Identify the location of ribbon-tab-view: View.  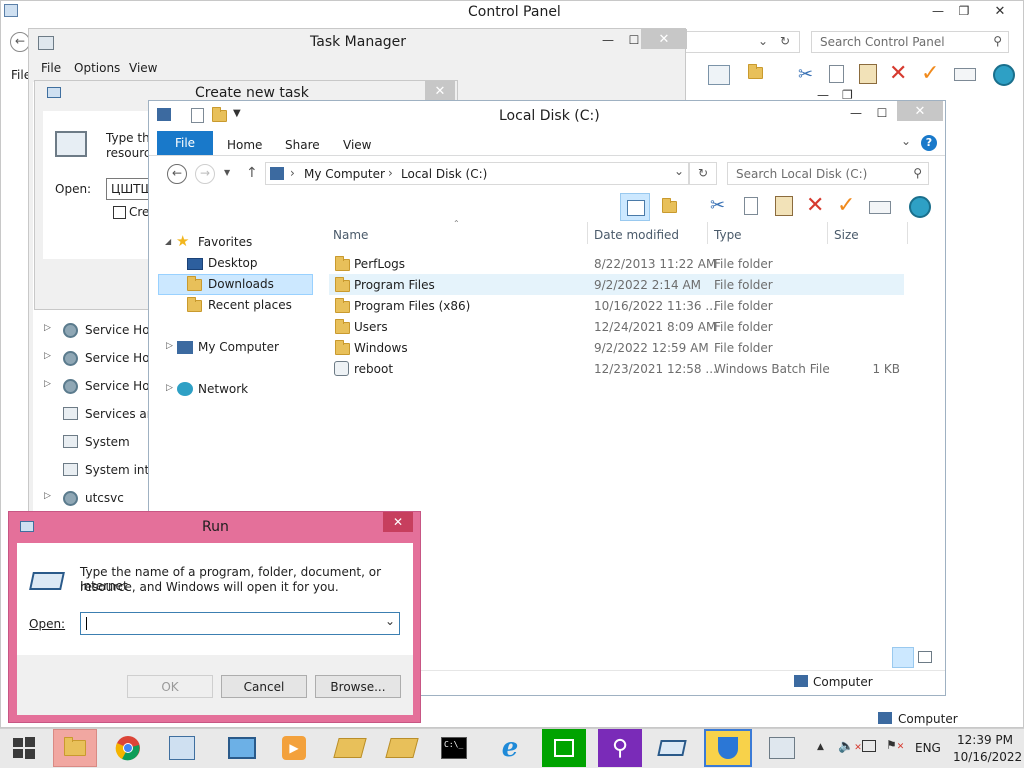
(357, 145).